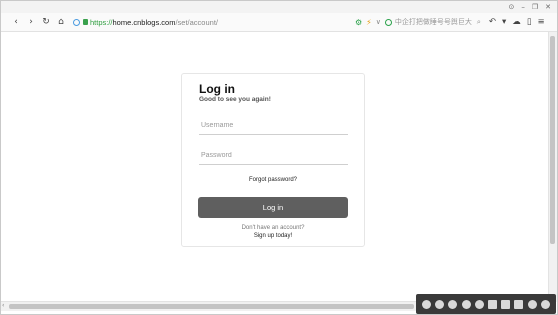 The height and width of the screenshot is (315, 558). Describe the element at coordinates (511, 7) in the screenshot. I see `menu-icon: ⊙` at that location.